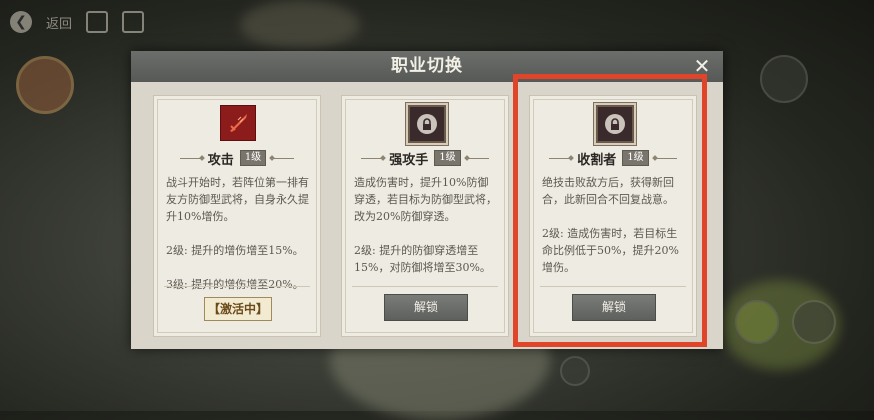 The height and width of the screenshot is (420, 874). I want to click on class-name: 攻击, so click(220, 160).